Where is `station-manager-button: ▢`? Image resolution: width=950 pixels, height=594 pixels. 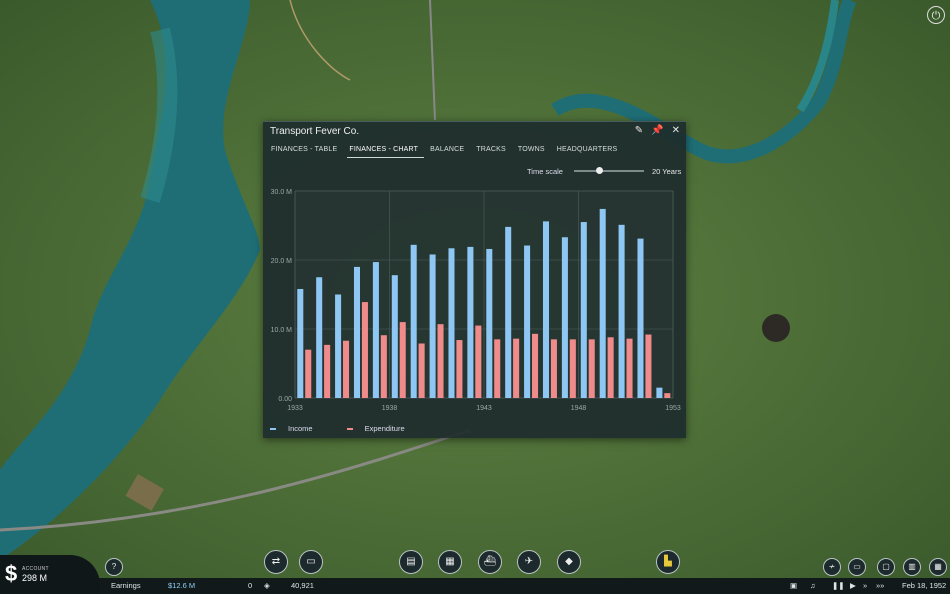
station-manager-button: ▢ is located at coordinates (886, 567).